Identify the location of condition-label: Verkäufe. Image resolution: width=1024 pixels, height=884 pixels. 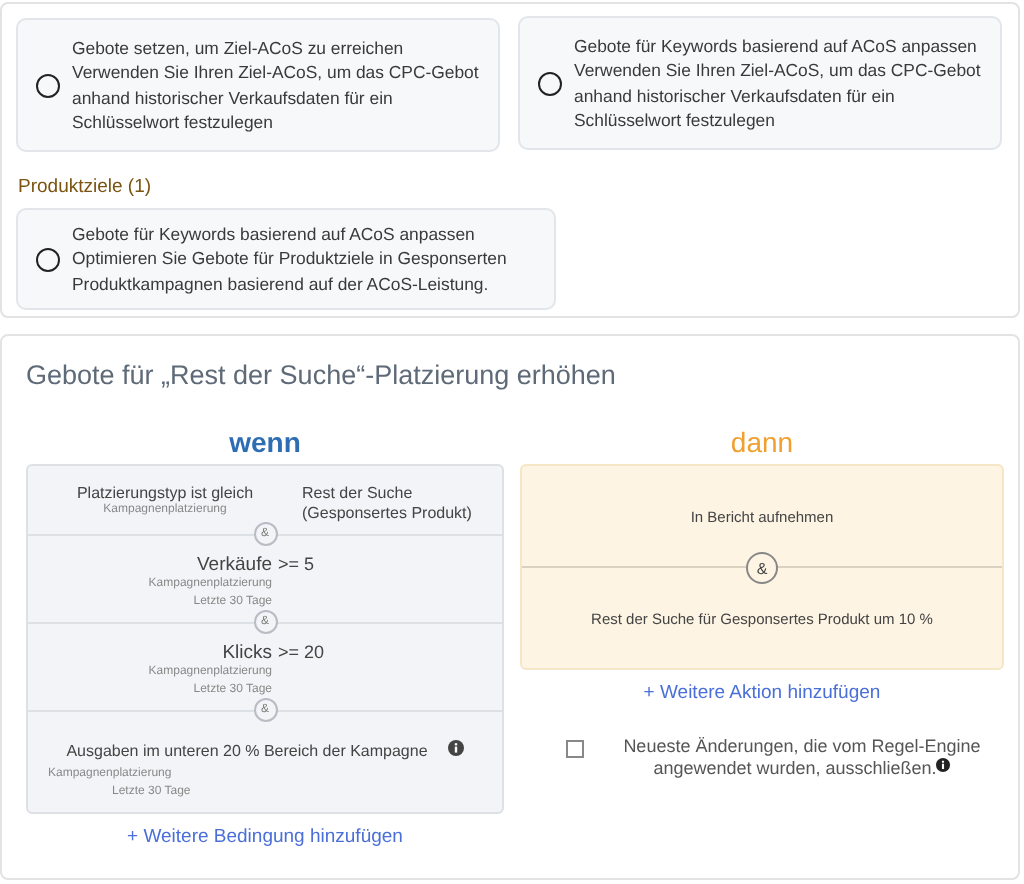
(233, 565).